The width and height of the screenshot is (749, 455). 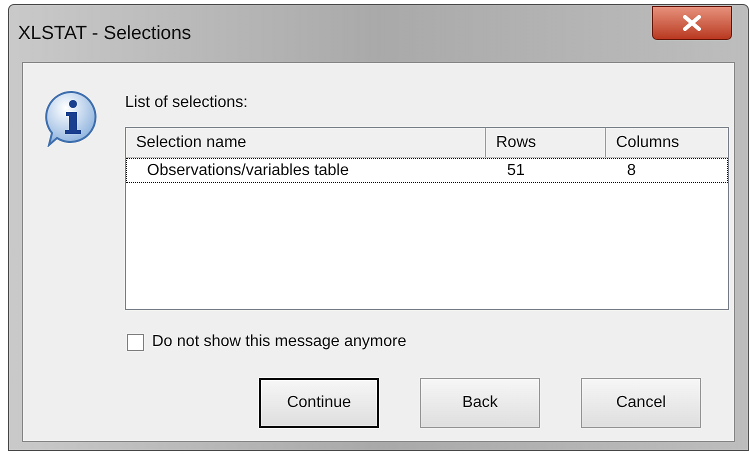 What do you see at coordinates (516, 170) in the screenshot?
I see `table-cell-text: 51` at bounding box center [516, 170].